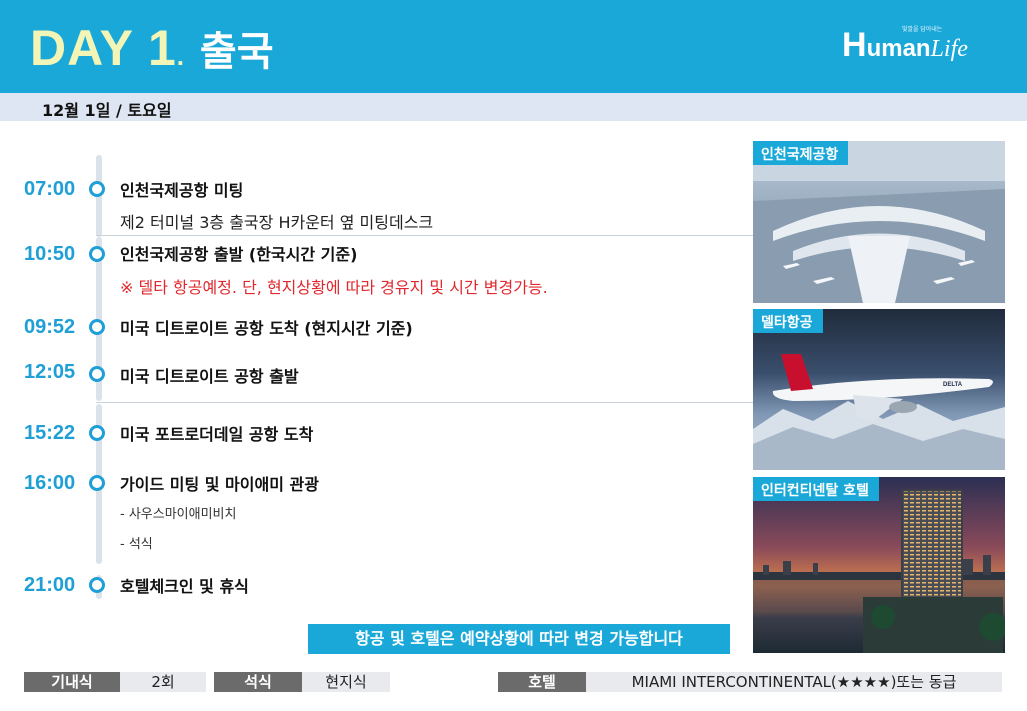  What do you see at coordinates (953, 385) in the screenshot?
I see `delta-brand: DELTA` at bounding box center [953, 385].